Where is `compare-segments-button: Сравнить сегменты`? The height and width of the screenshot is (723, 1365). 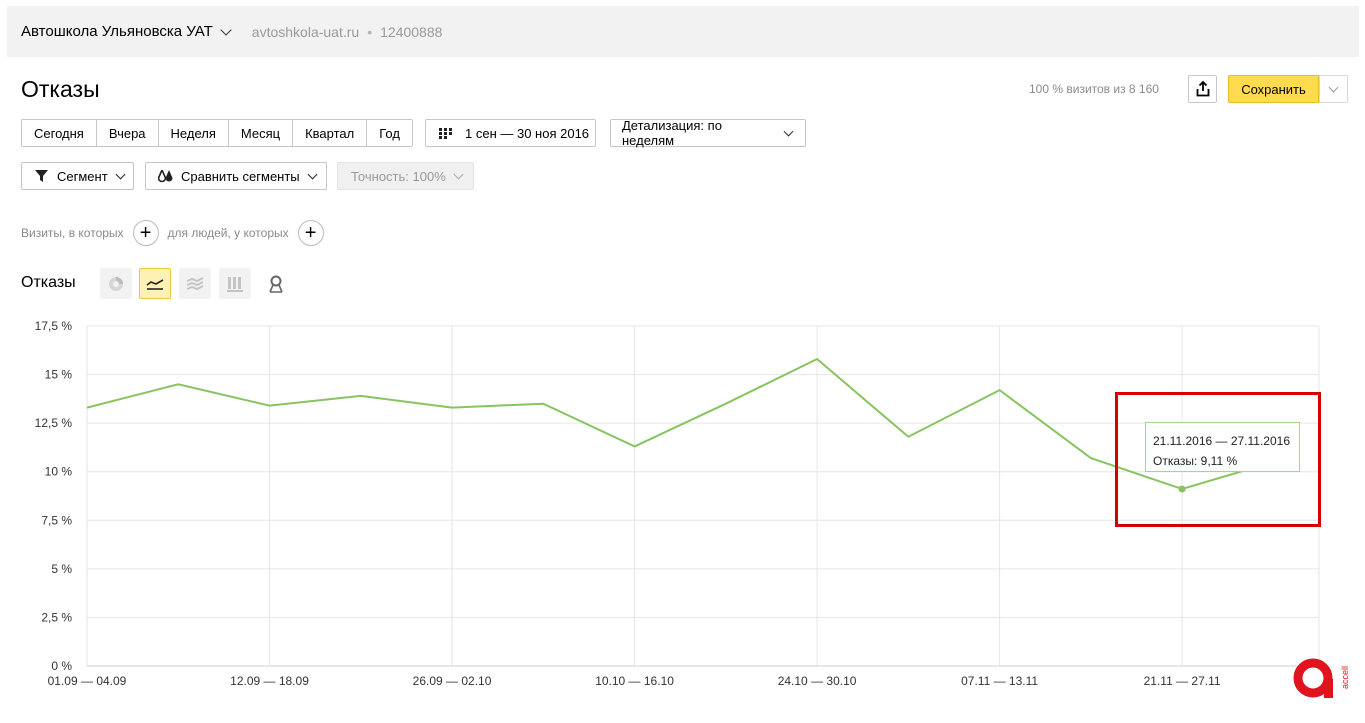
compare-segments-button: Сравнить сегменты is located at coordinates (236, 176).